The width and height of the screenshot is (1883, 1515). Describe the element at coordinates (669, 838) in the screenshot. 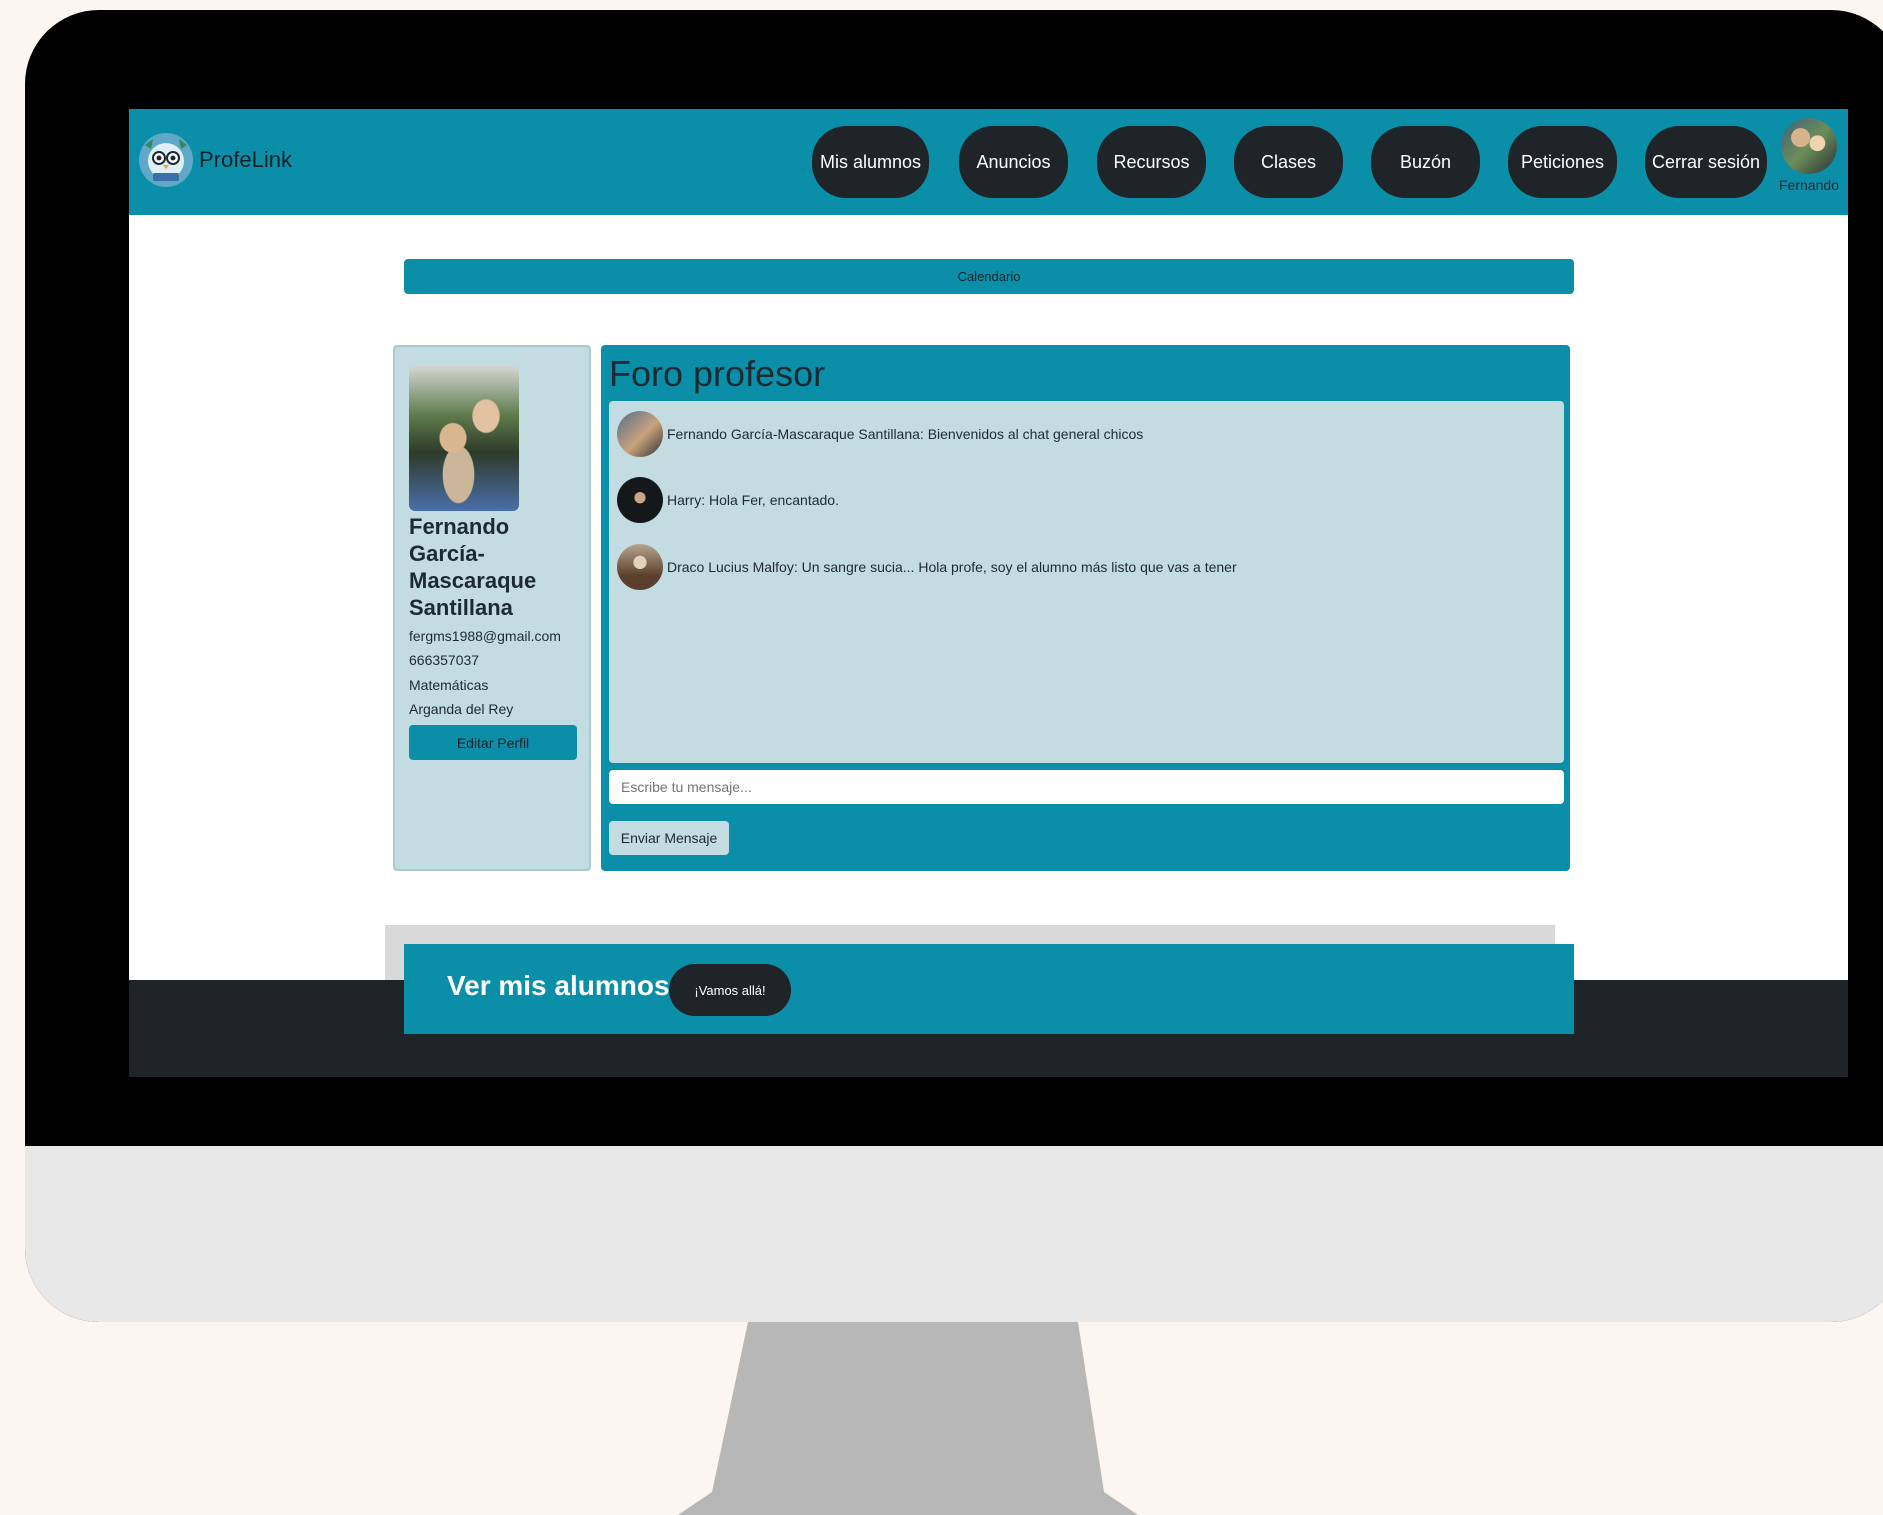

I see `send-message-button: Enviar Mensaje` at that location.